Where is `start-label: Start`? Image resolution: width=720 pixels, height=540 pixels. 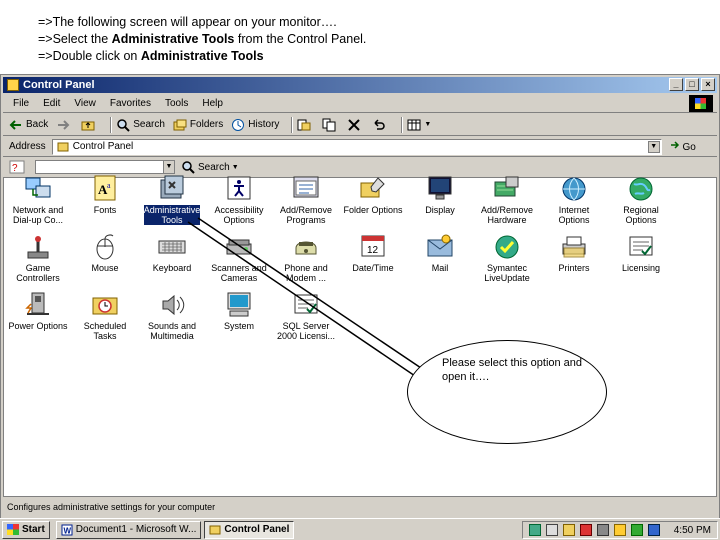 start-label: Start is located at coordinates (33, 529).